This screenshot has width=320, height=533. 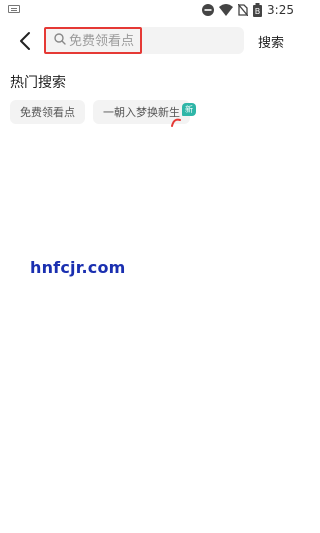 I want to click on tag-label: 免费领看点, so click(x=47, y=112).